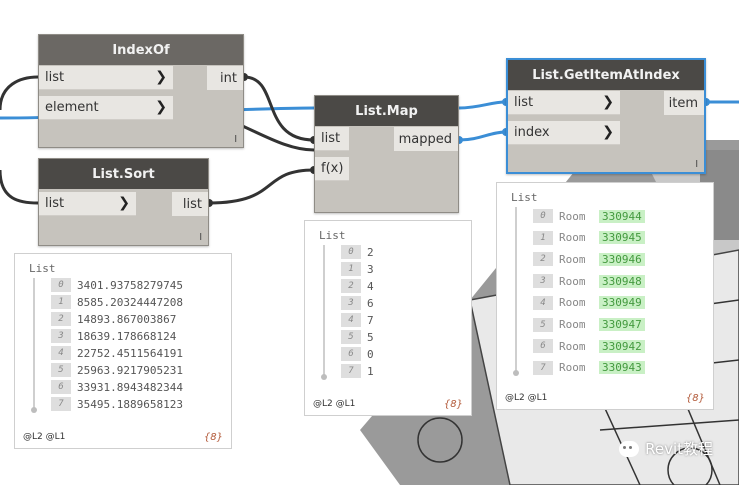 Image resolution: width=739 pixels, height=485 pixels. Describe the element at coordinates (357, 286) in the screenshot. I see `list-item: 24` at that location.